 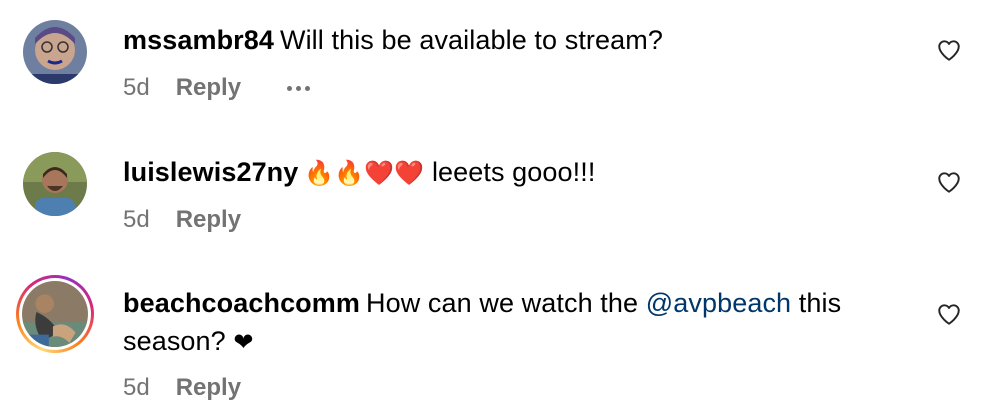 I want to click on comment-text: luislewis27ny 🔥🔥❤️❤️ leeets gooo!!!, so click(x=508, y=172).